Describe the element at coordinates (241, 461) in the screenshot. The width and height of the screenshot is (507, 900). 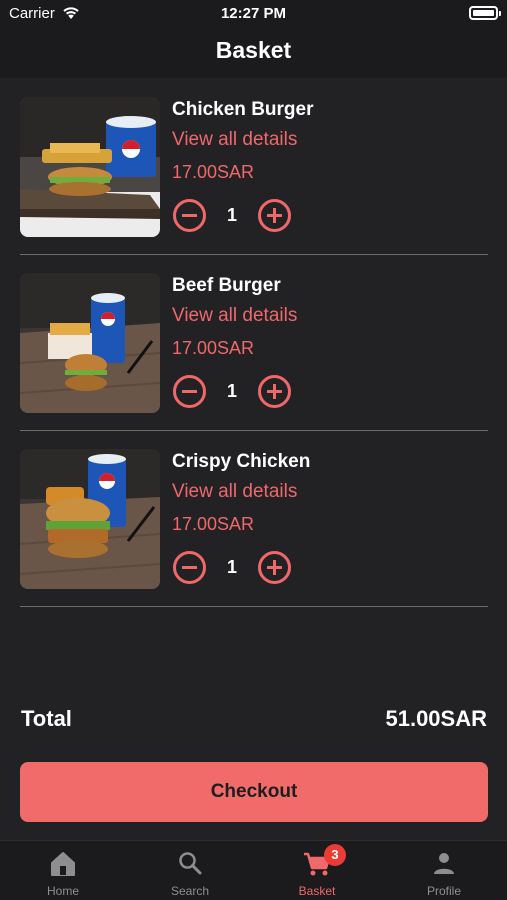
I see `item-name: Crispy Chicken` at that location.